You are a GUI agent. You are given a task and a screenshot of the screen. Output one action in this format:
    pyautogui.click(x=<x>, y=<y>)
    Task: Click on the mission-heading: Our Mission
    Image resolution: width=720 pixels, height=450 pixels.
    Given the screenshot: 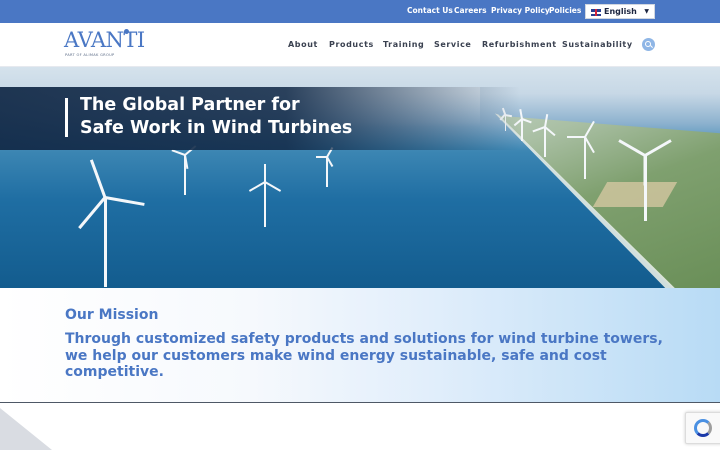 What is the action you would take?
    pyautogui.click(x=112, y=315)
    